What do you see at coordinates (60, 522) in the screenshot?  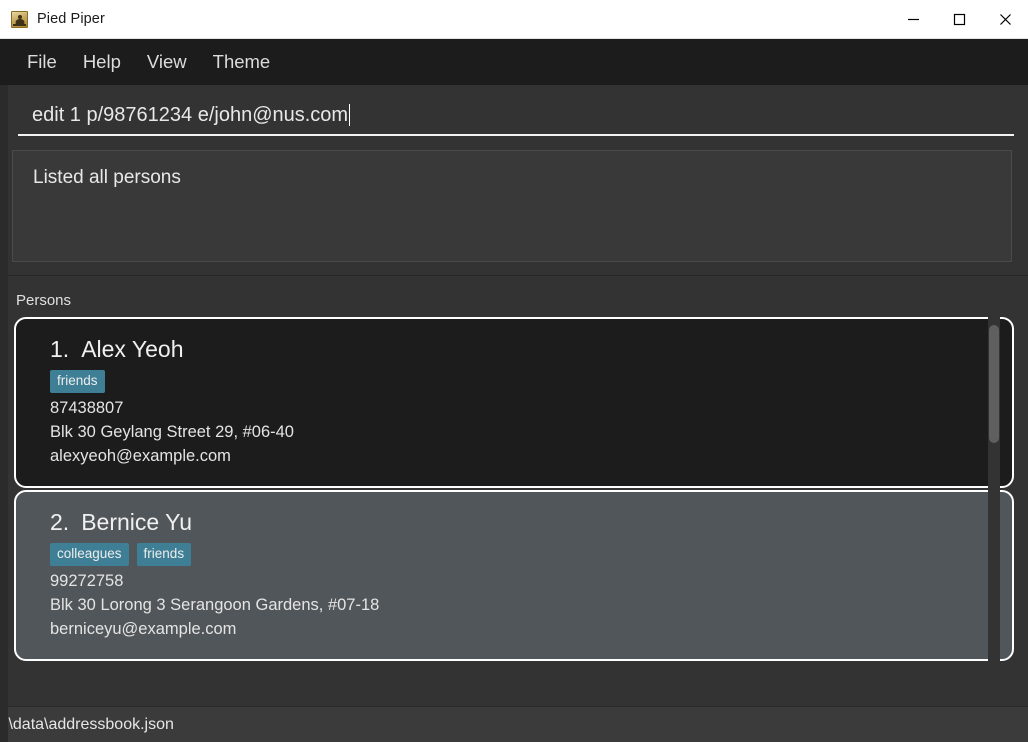 I see `person-card-index: 2.` at bounding box center [60, 522].